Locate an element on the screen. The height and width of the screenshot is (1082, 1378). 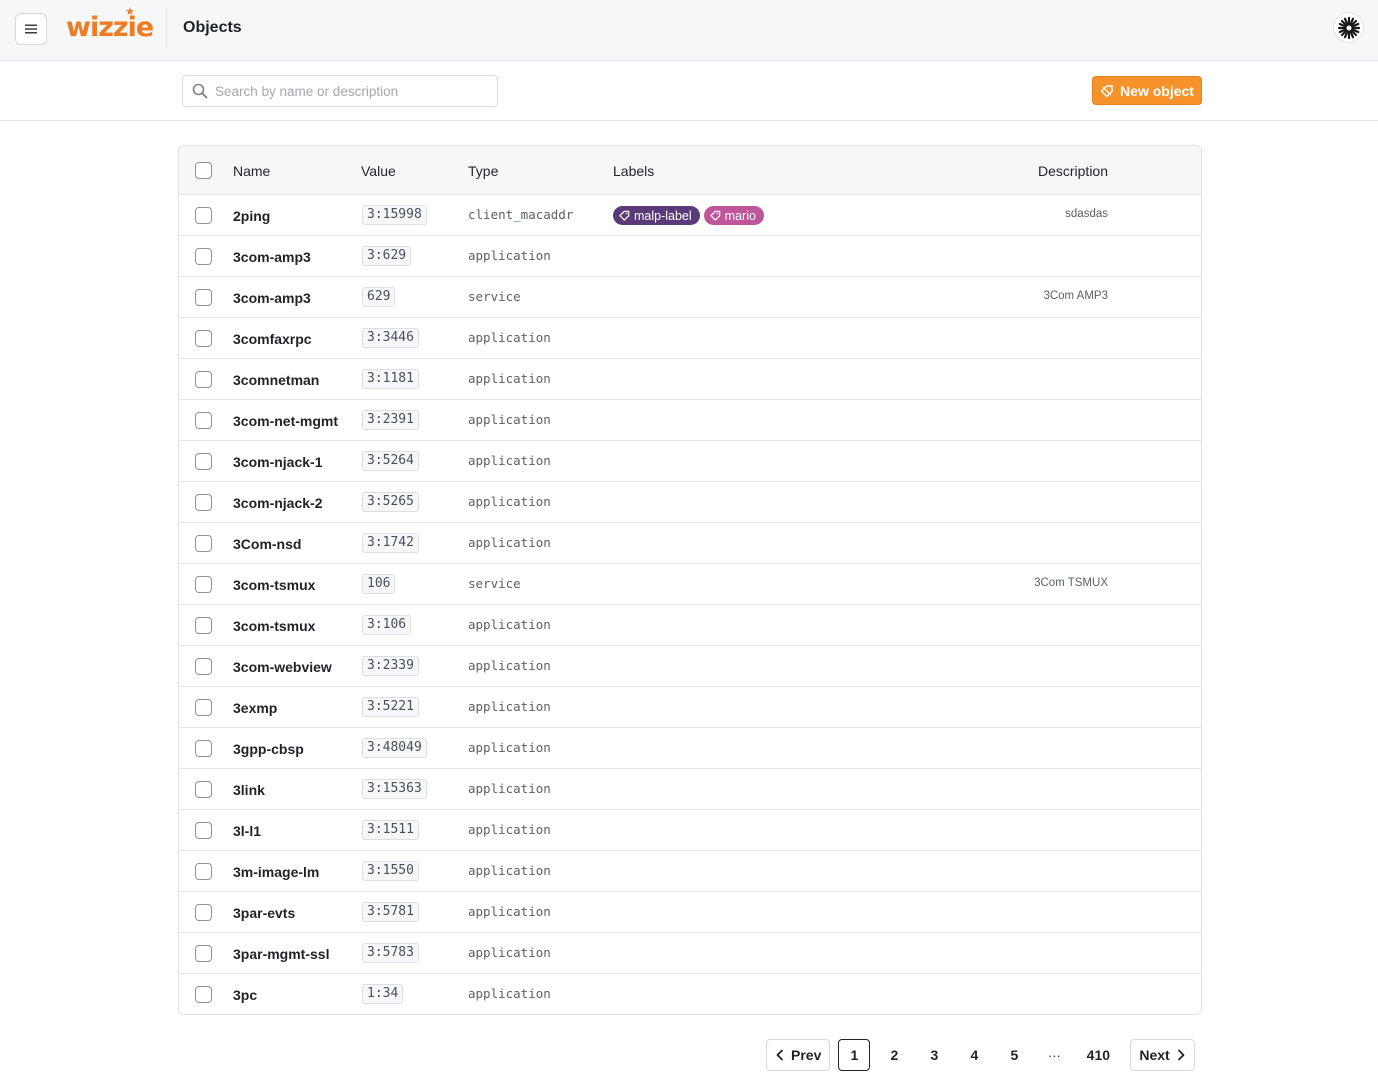
object-value: 3:15363 is located at coordinates (394, 789).